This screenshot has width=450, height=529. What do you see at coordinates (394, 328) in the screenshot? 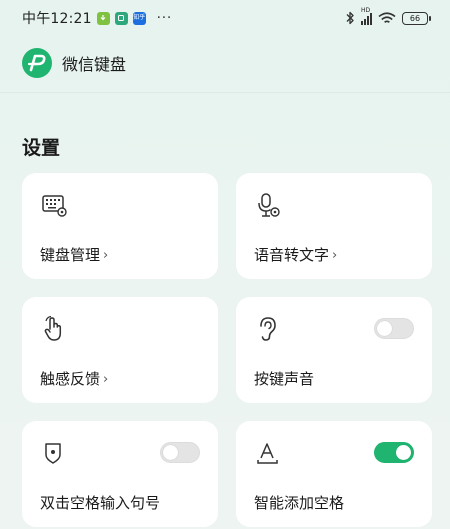
I see `key-sound-toggle` at bounding box center [394, 328].